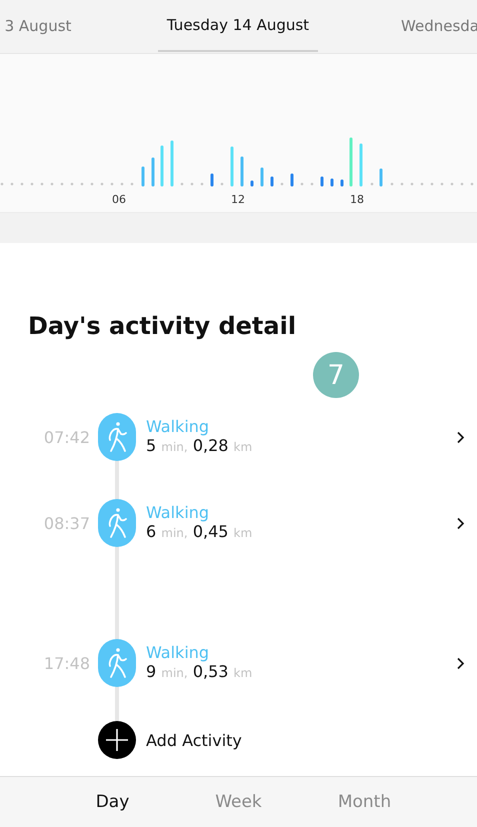 The image size is (477, 827). Describe the element at coordinates (357, 199) in the screenshot. I see `axis-label: 18` at that location.